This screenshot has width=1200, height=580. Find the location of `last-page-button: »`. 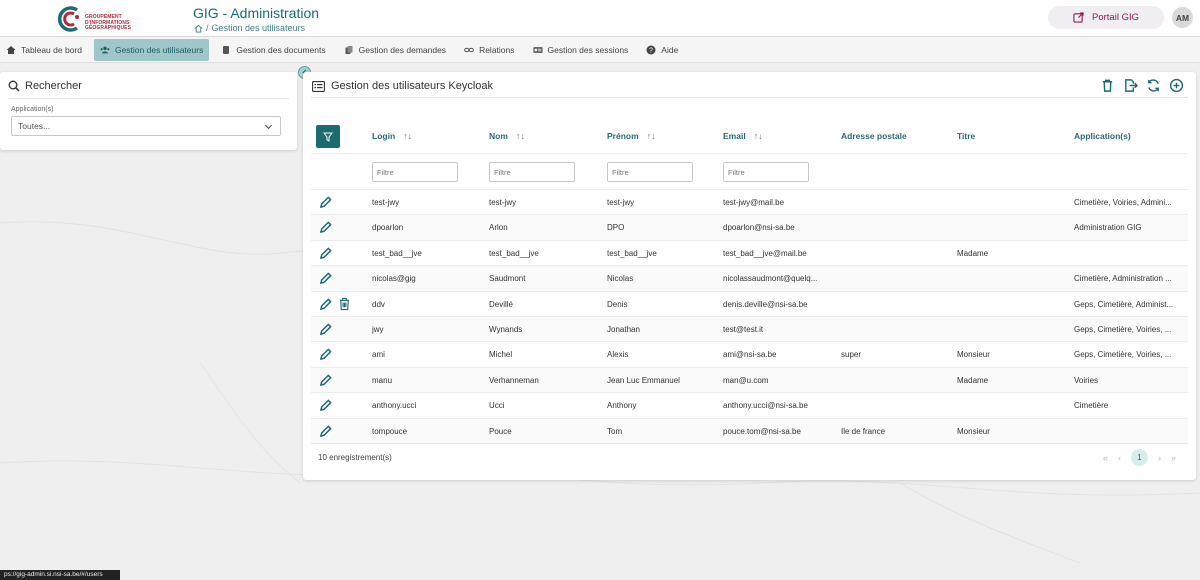

last-page-button: » is located at coordinates (1173, 458).